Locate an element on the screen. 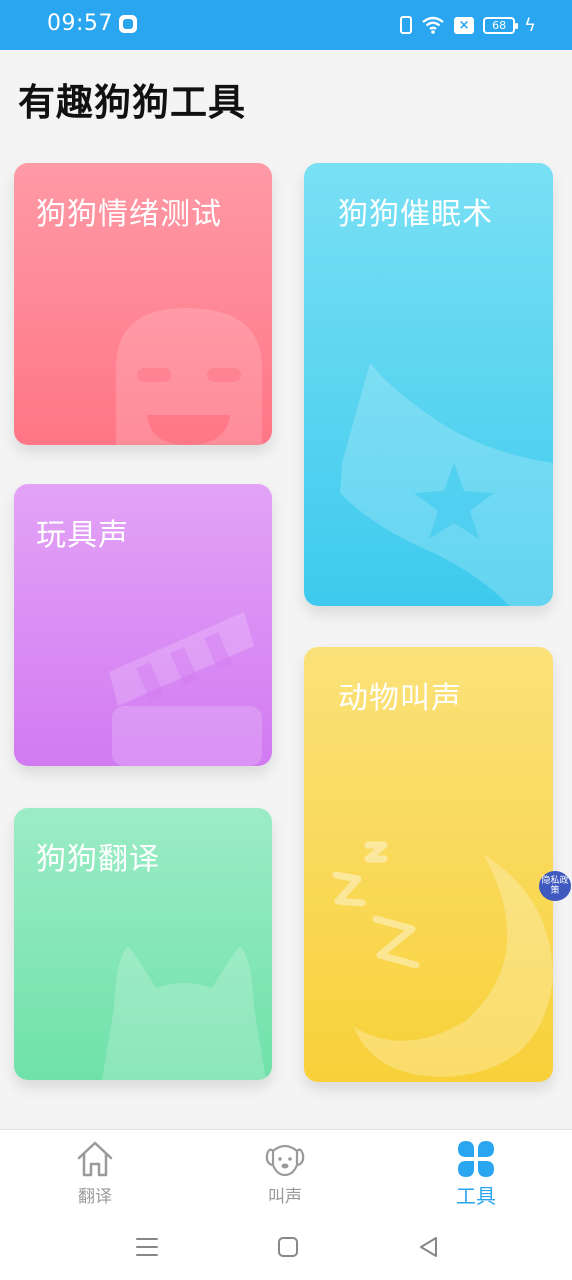 The height and width of the screenshot is (1280, 572). tab-bar: 翻译 叫声 工具 is located at coordinates (286, 1172).